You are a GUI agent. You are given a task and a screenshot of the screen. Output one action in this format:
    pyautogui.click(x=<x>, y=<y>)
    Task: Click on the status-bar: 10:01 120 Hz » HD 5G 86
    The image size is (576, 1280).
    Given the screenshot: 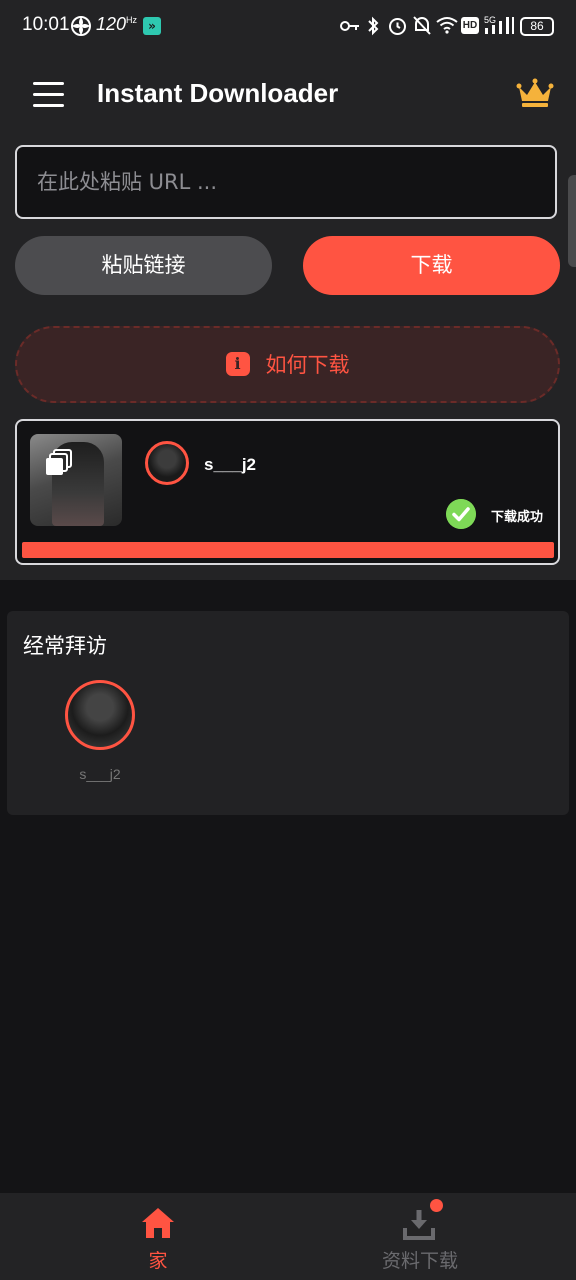 What is the action you would take?
    pyautogui.click(x=288, y=26)
    